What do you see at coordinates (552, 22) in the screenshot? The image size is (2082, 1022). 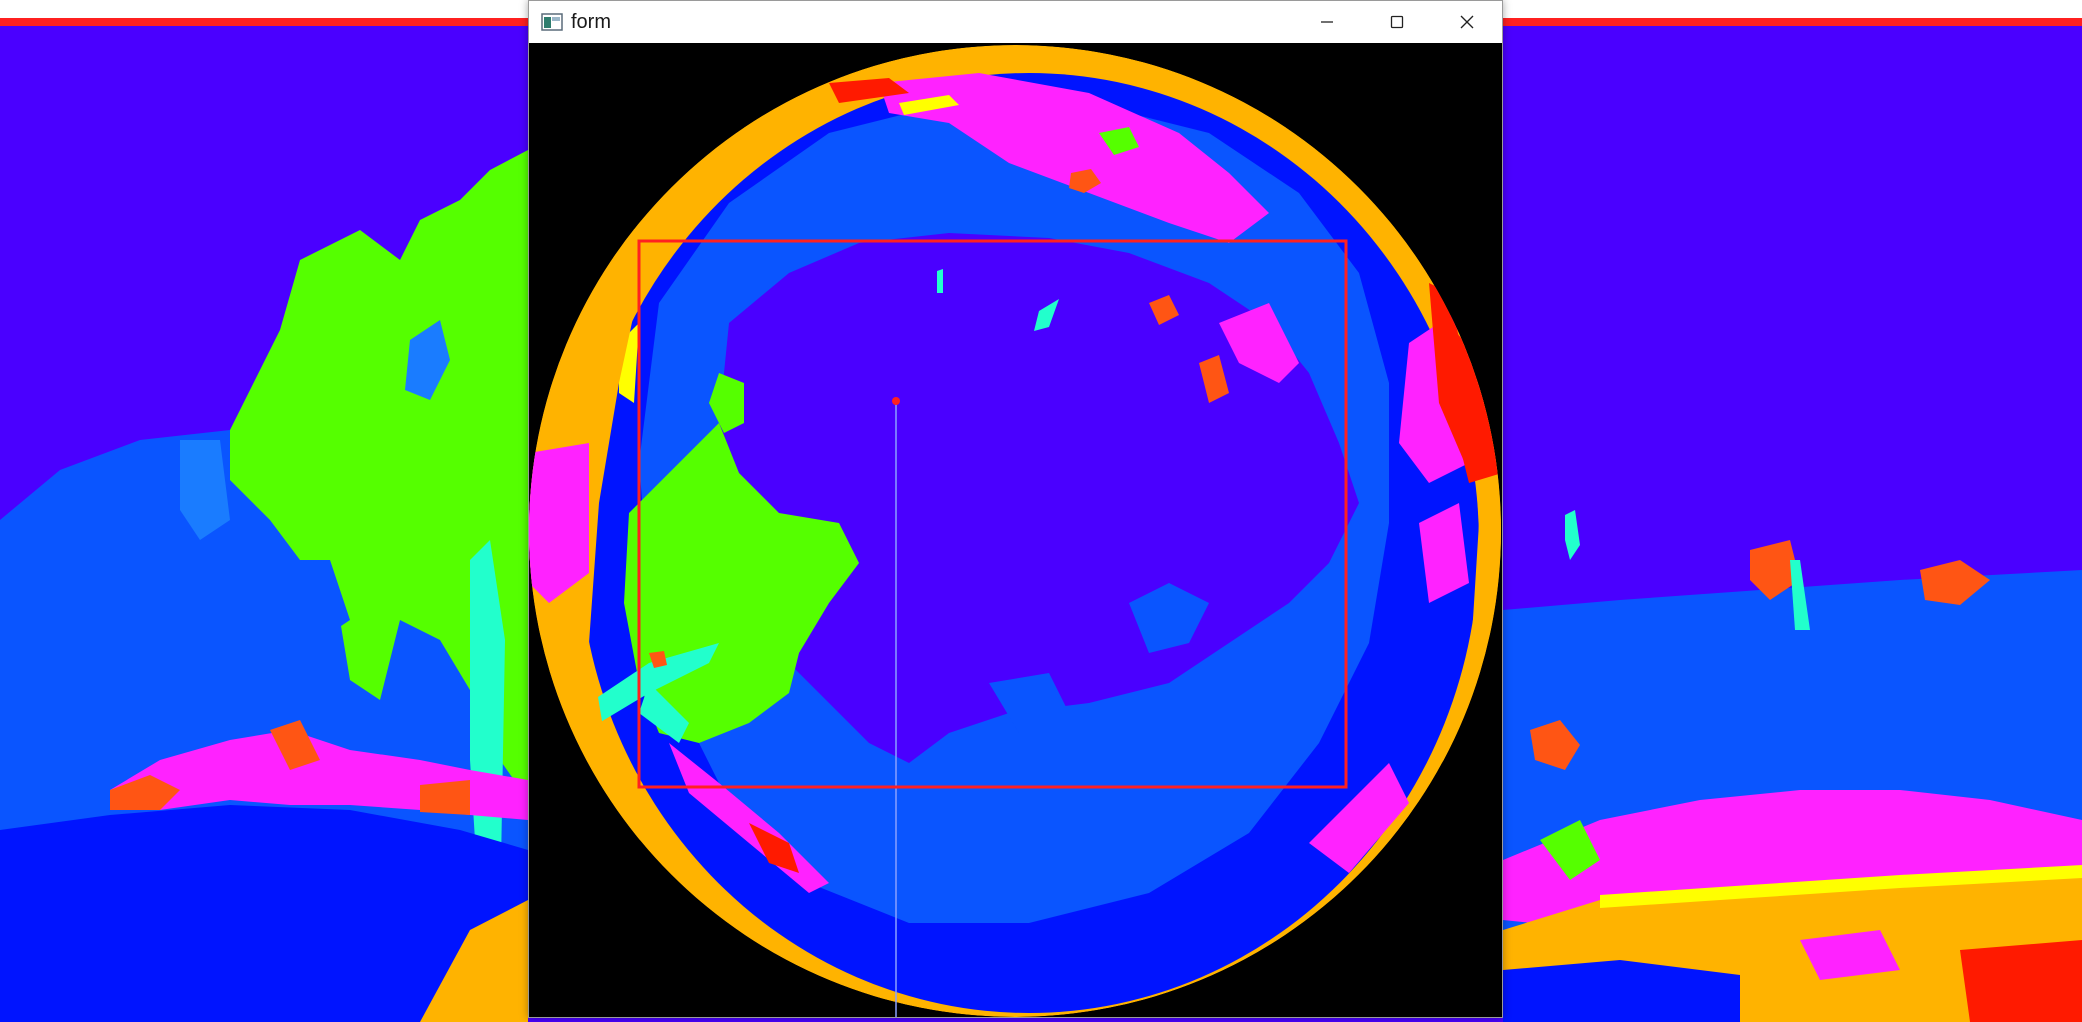 I see `app-window-icon` at bounding box center [552, 22].